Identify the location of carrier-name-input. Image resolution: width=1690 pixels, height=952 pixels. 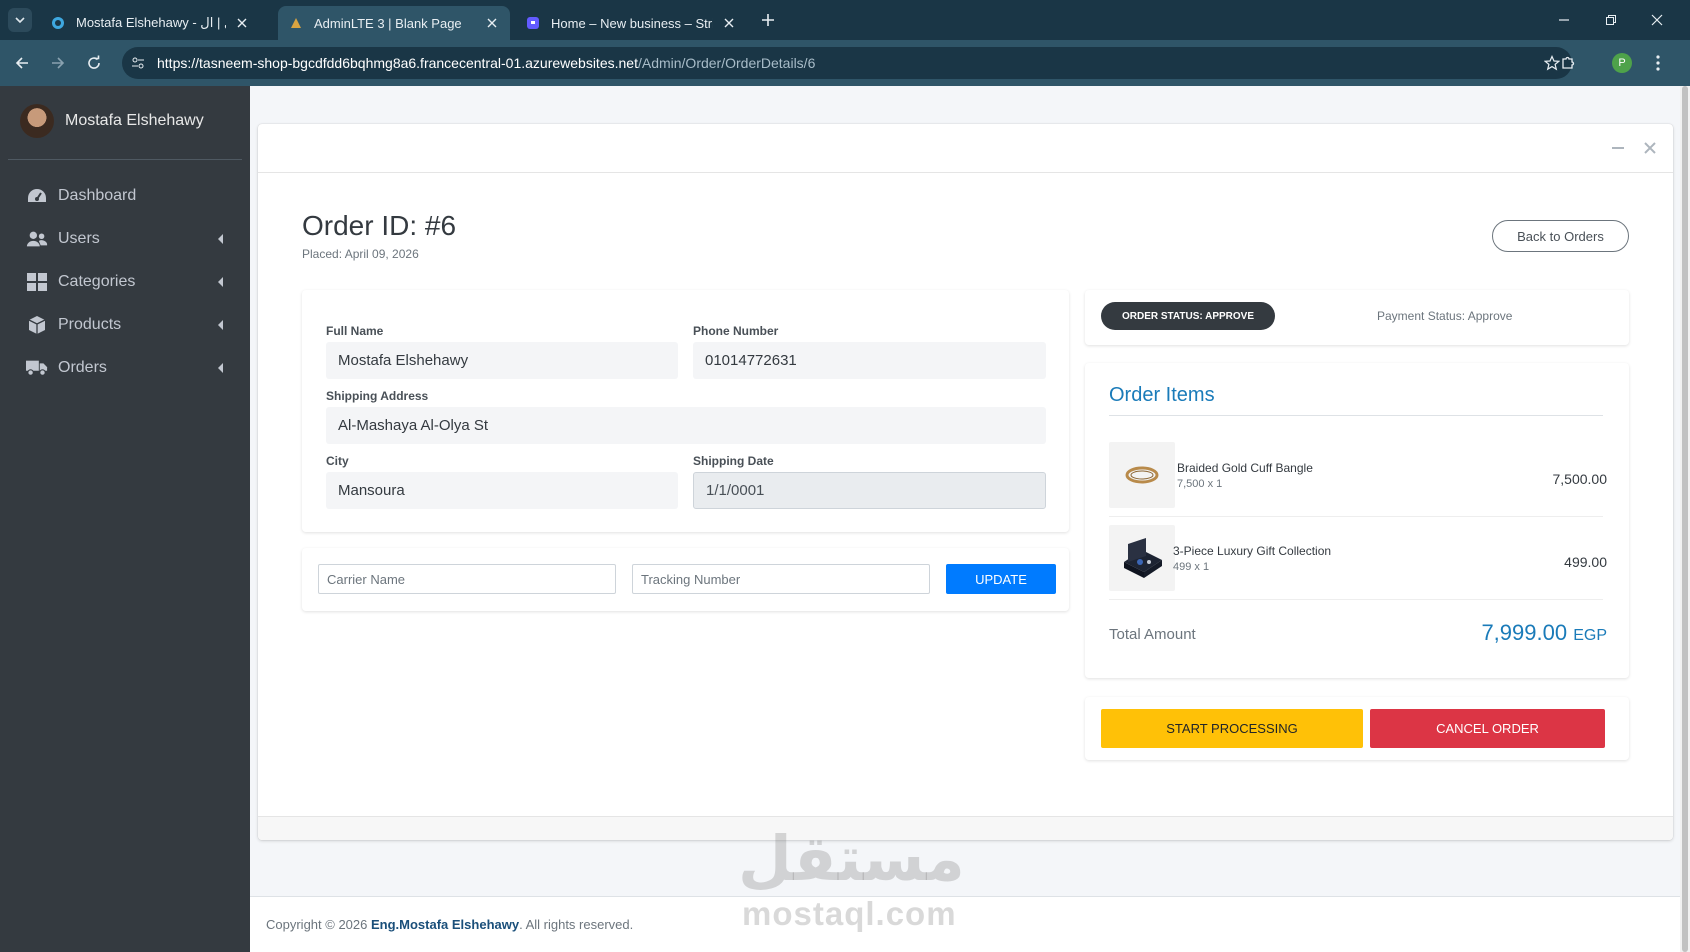
(467, 579).